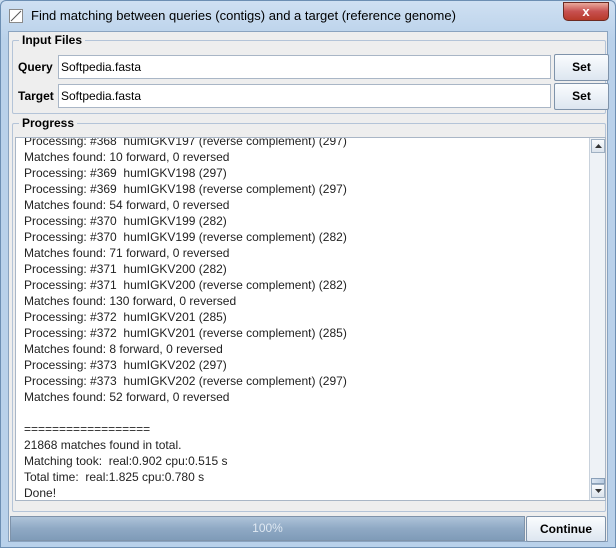  I want to click on log-line: Matches found: 8 forward, 0 reversed, so click(123, 349).